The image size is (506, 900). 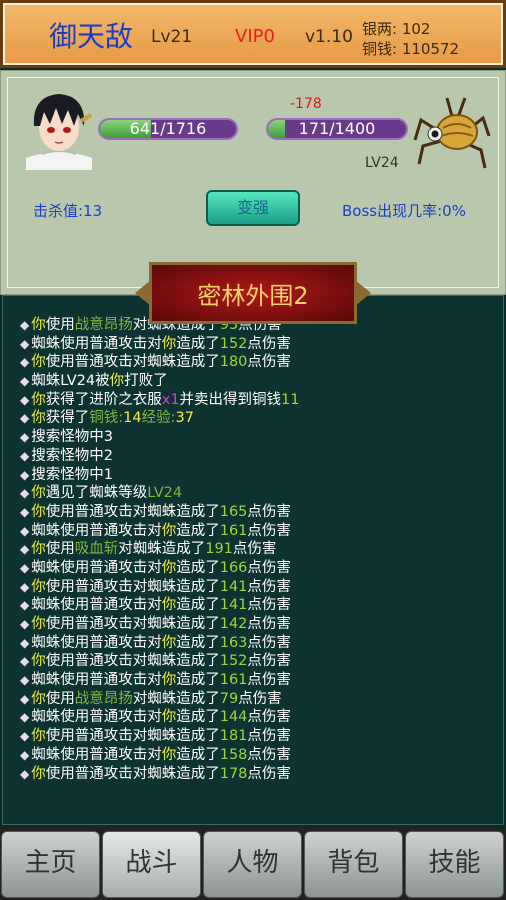 I want to click on log-line: ◆ 你获得了进阶之衣服x1并卖出得到铜钱11, so click(x=256, y=400).